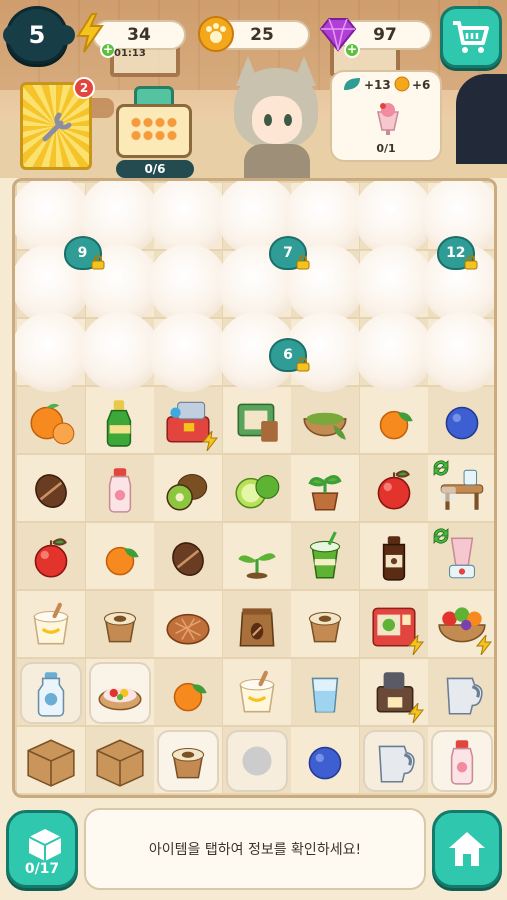 This screenshot has height=900, width=507. I want to click on coin-value: 25, so click(262, 35).